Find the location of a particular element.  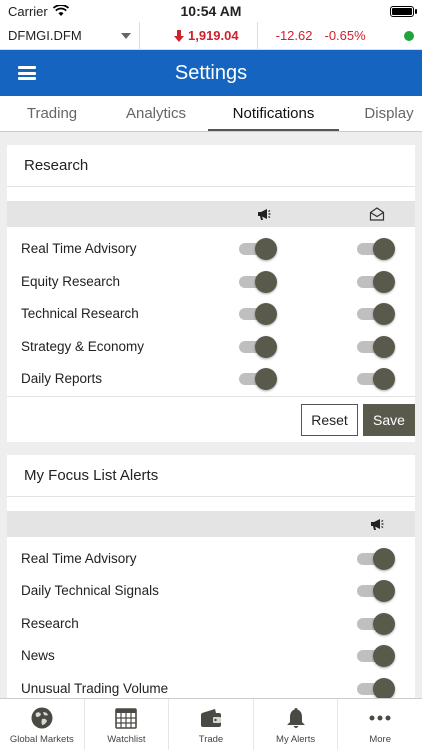

carrier-label: Carrier is located at coordinates (28, 11).